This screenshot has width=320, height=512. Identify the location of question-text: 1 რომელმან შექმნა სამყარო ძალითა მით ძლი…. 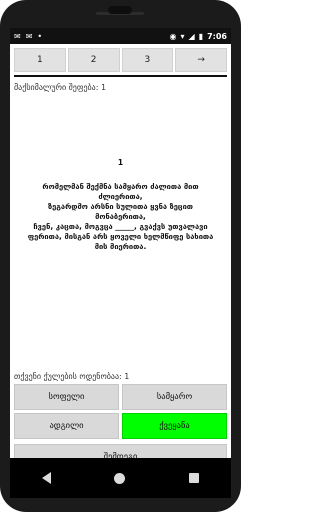
(120, 205).